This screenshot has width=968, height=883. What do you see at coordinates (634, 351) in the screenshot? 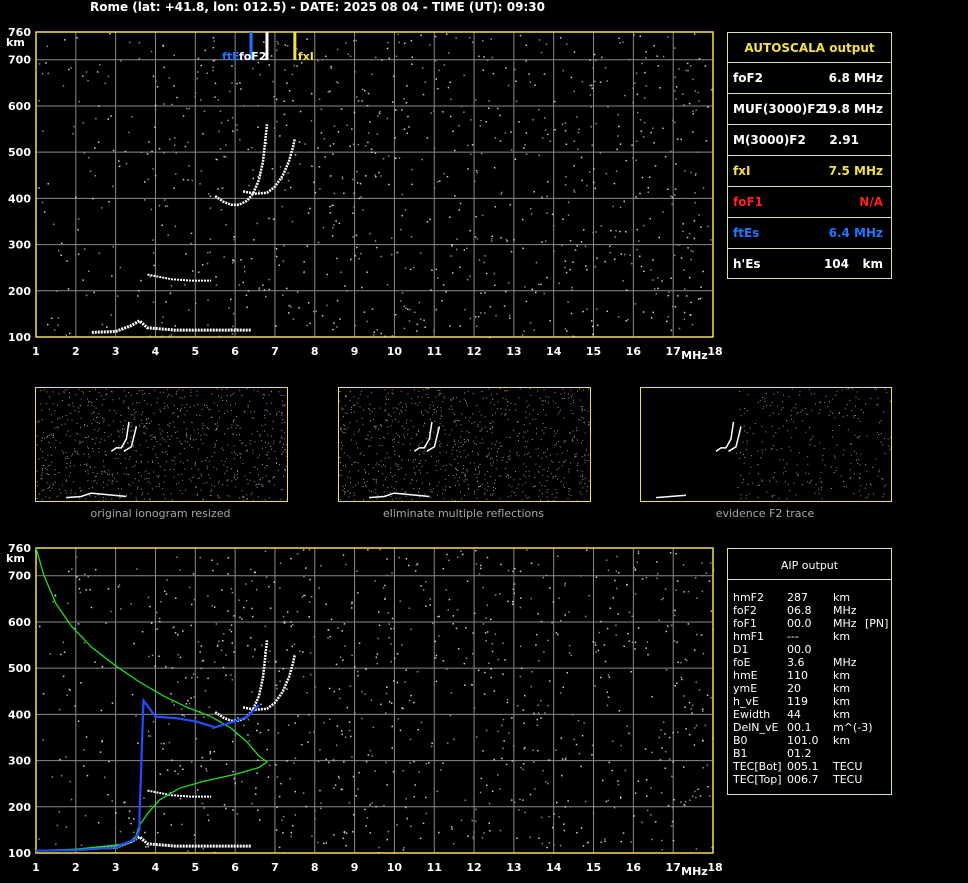
I see `x-tick-label: 16` at bounding box center [634, 351].